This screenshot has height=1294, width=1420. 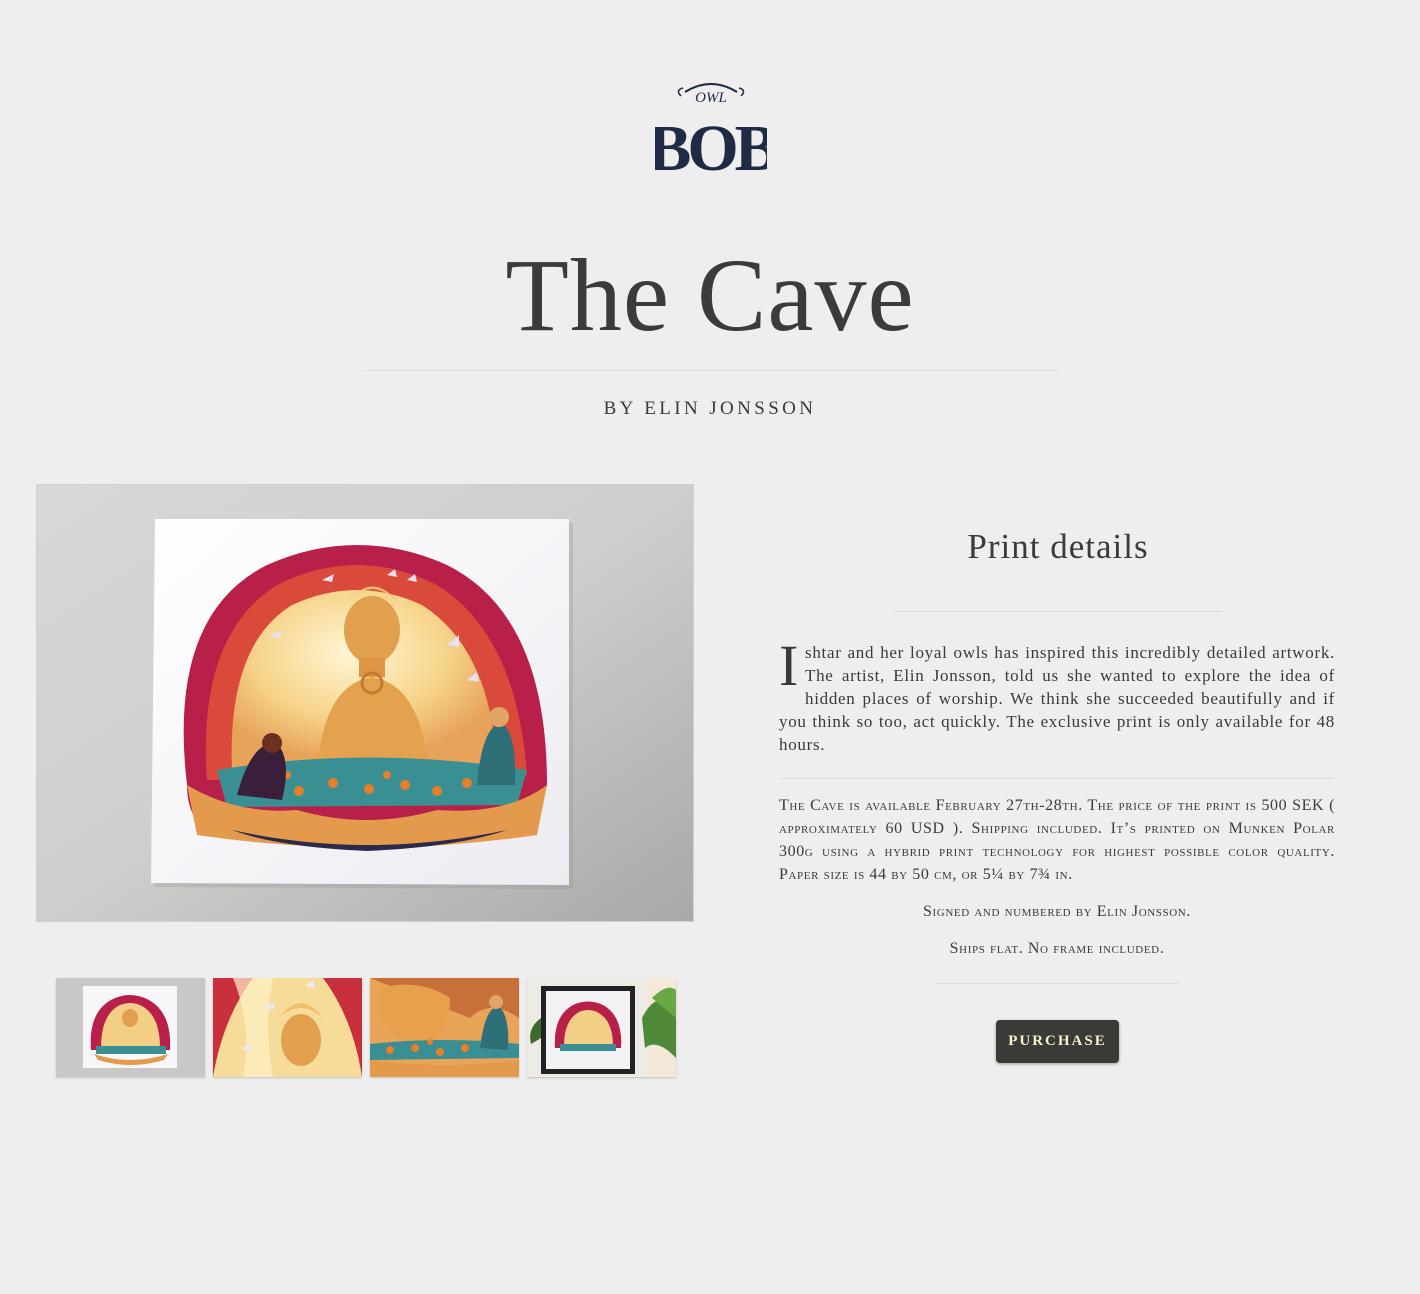 What do you see at coordinates (711, 370) in the screenshot?
I see `title-divider` at bounding box center [711, 370].